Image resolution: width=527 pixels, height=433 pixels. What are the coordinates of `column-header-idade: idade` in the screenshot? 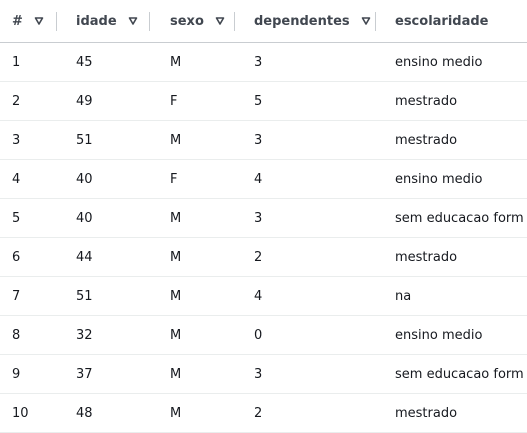 It's located at (107, 21).